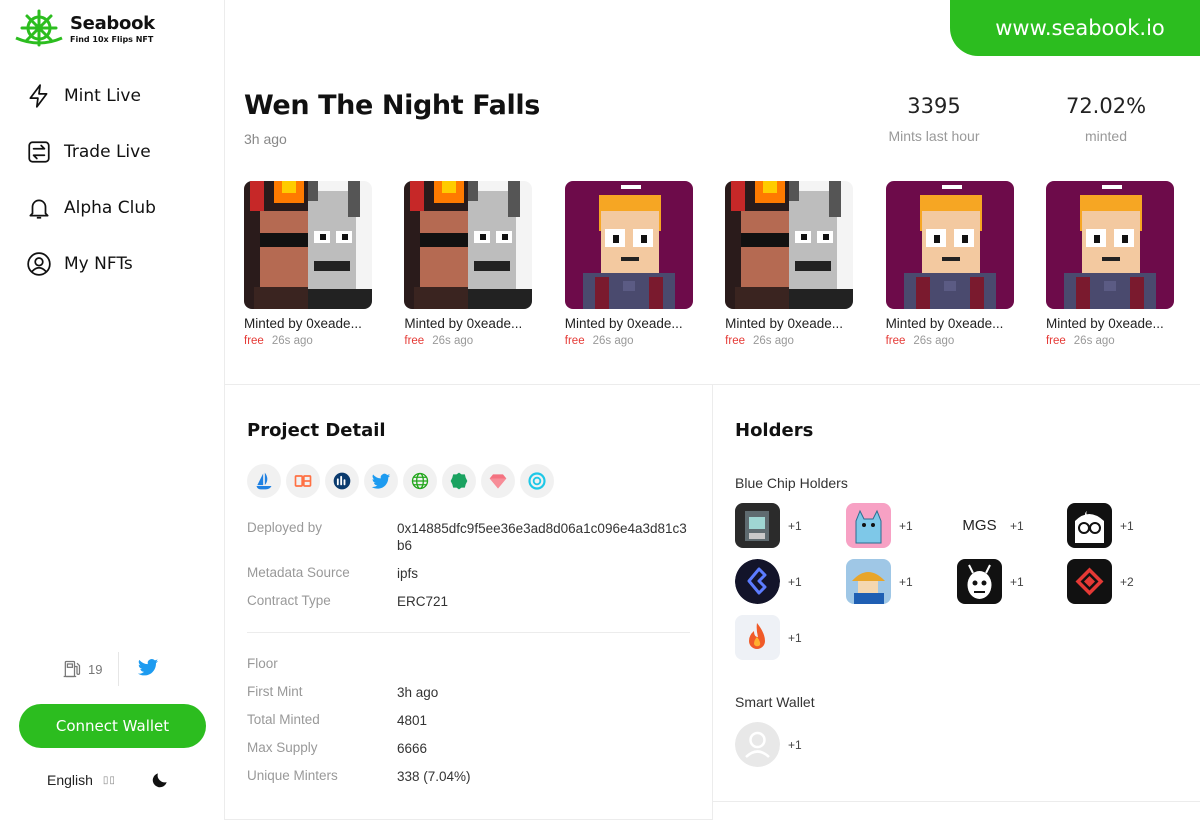  What do you see at coordinates (774, 430) in the screenshot?
I see `holders-title: Holders` at bounding box center [774, 430].